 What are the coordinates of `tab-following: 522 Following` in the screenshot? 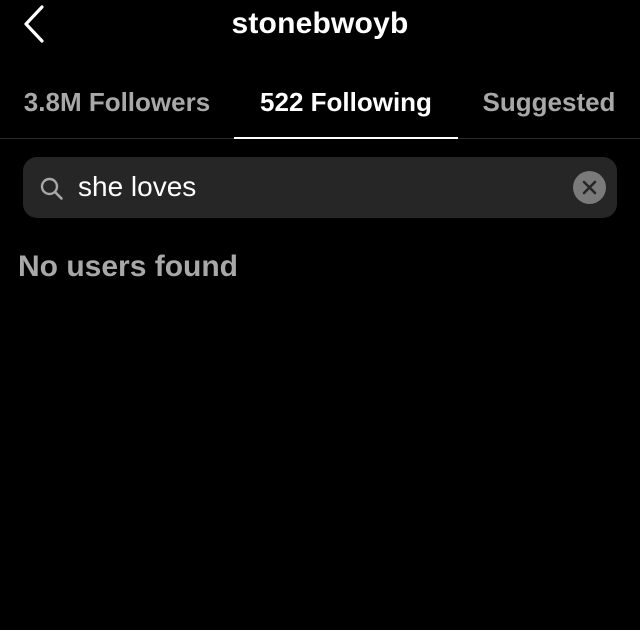 It's located at (346, 102).